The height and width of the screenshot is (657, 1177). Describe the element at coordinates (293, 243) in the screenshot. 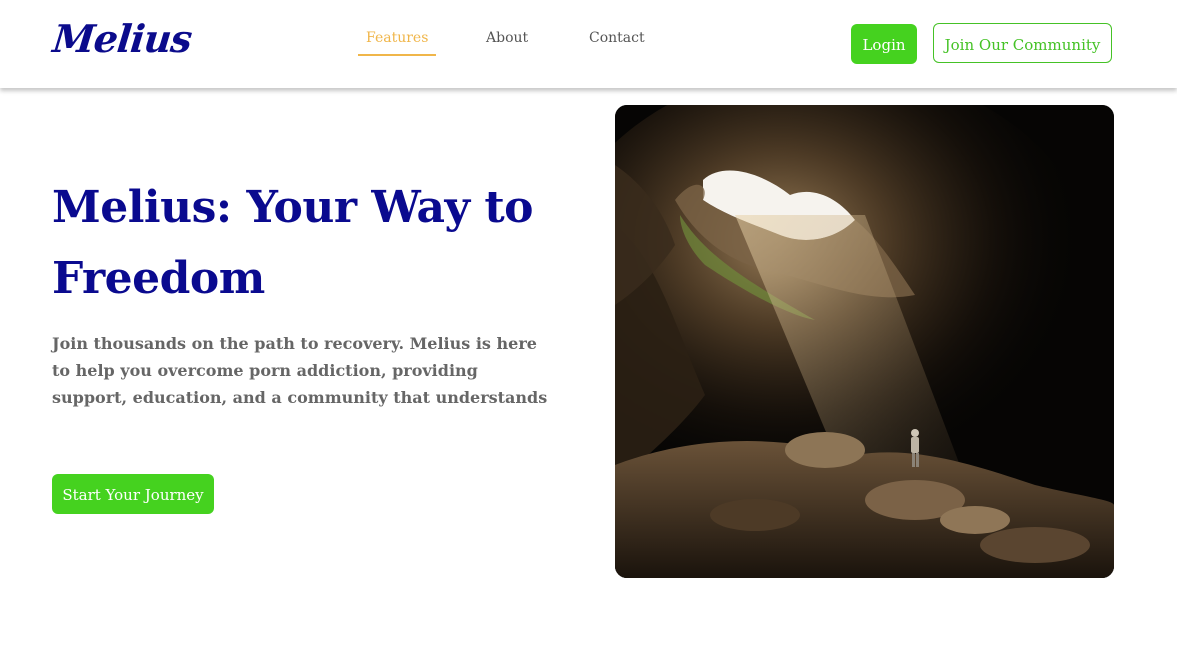

I see `hero-title: Melius: Your Way to Freedom` at that location.